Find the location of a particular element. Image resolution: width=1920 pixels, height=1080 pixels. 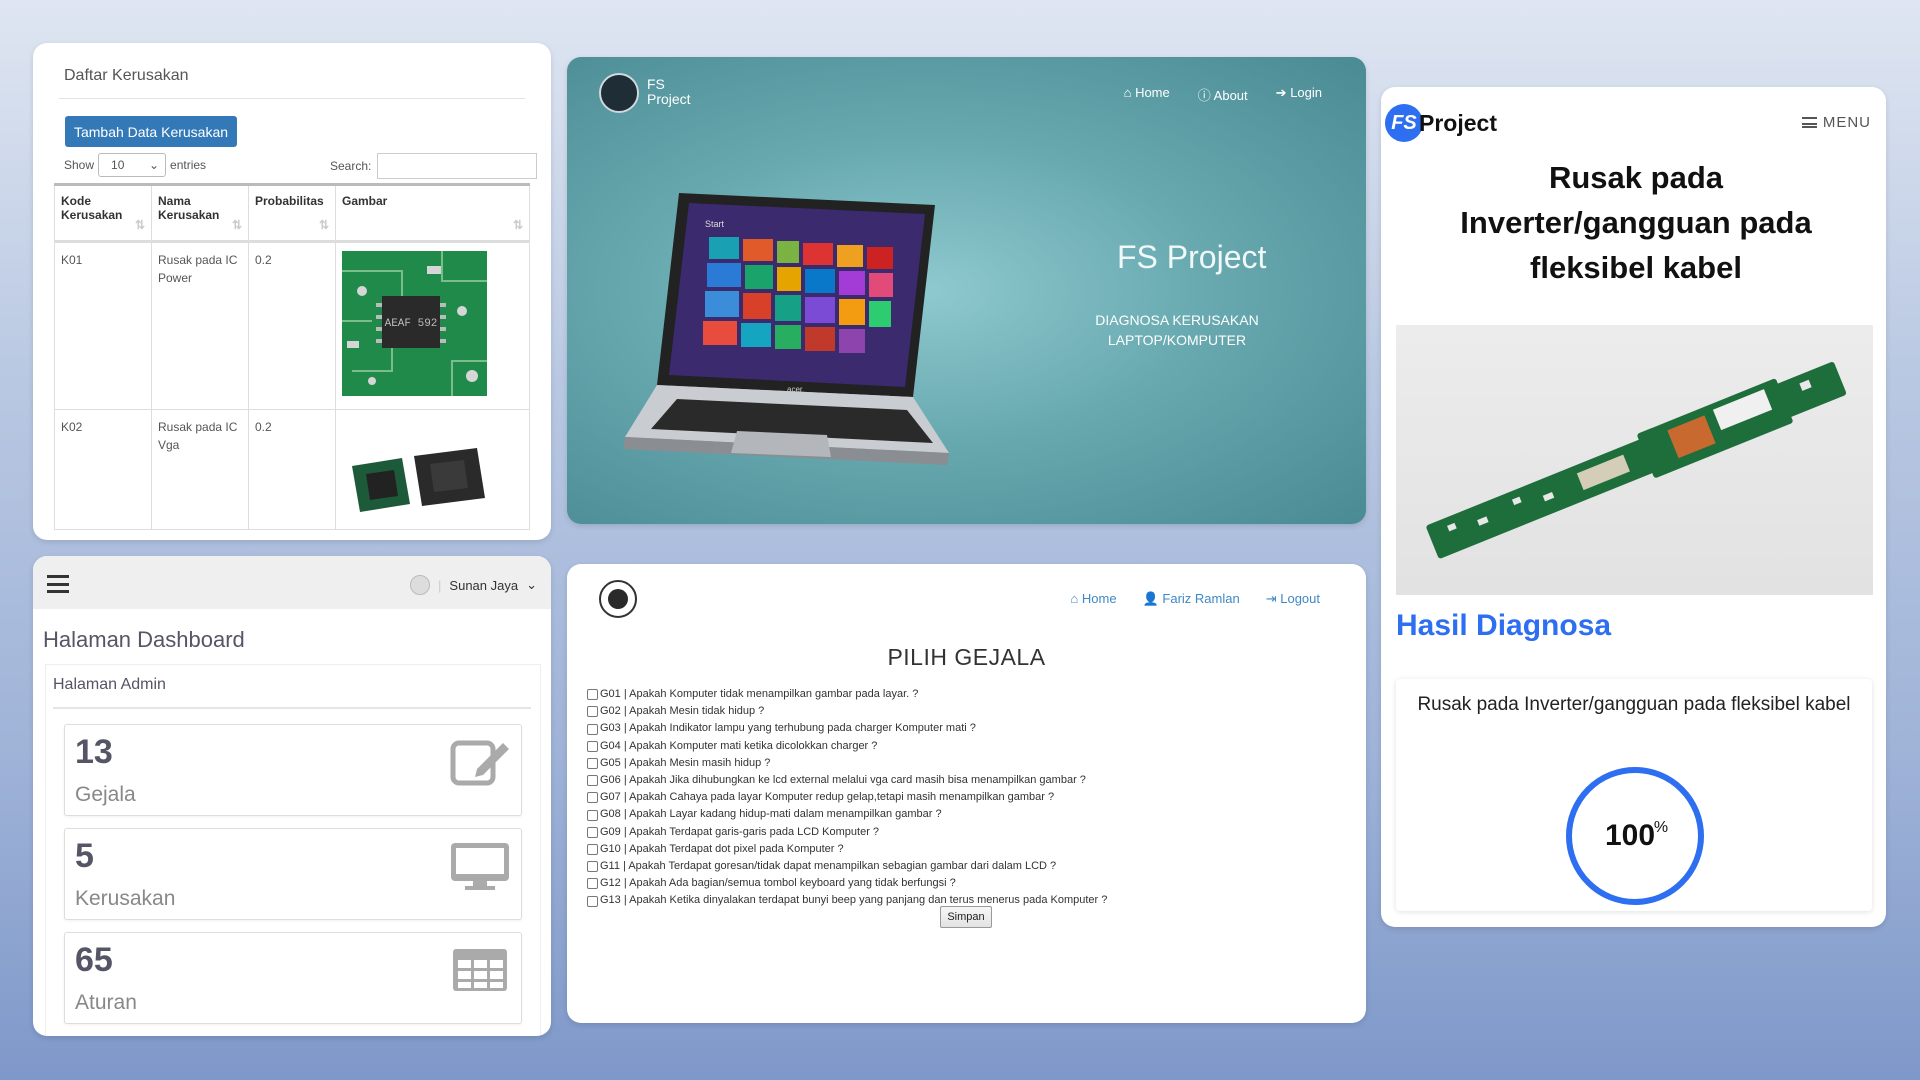

save-button: Simpan is located at coordinates (966, 917).